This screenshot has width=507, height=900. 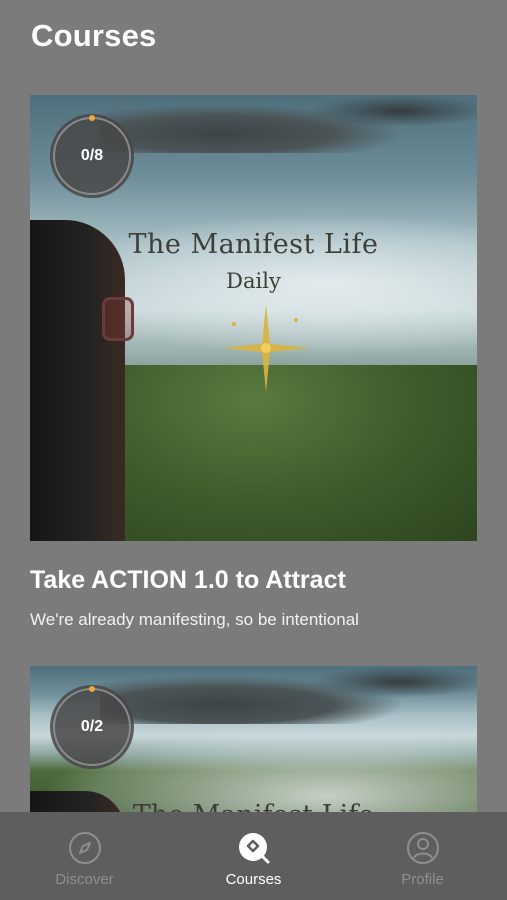 I want to click on courses-search-icon, so click(x=253, y=848).